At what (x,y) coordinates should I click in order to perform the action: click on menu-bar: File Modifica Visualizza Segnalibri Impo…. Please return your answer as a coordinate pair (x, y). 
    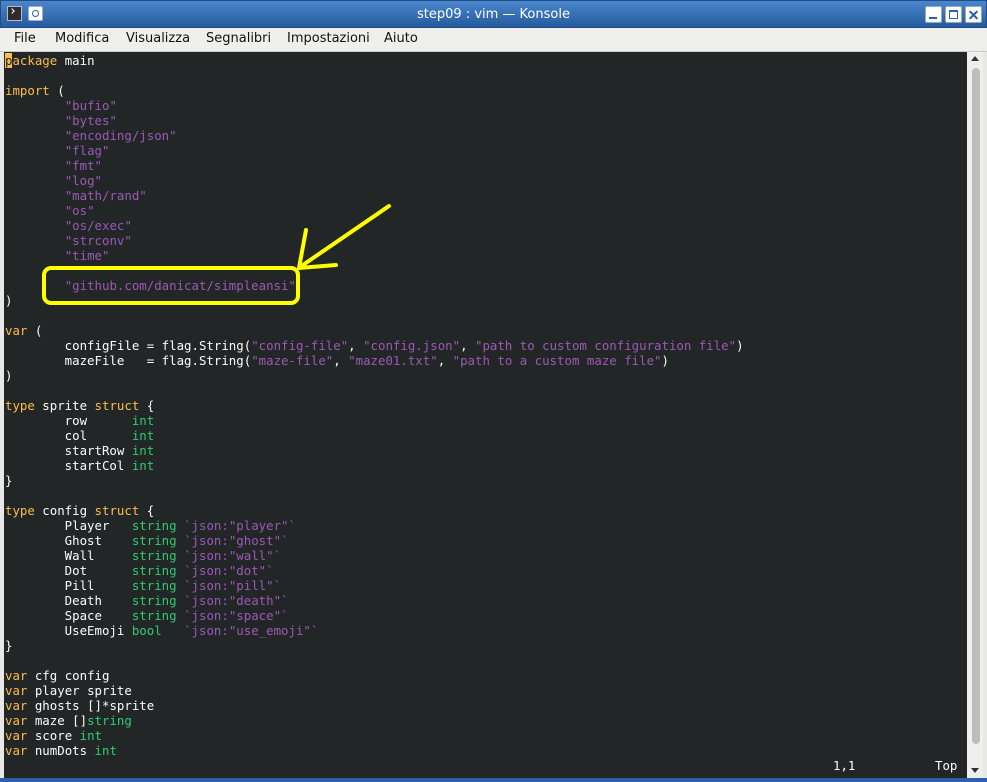
    Looking at the image, I should click on (493, 40).